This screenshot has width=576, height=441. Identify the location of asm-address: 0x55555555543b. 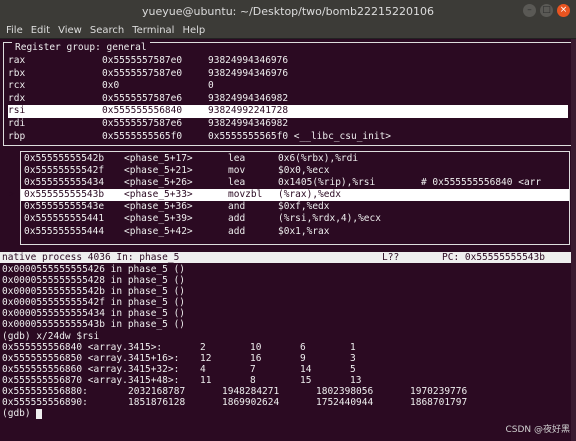
(64, 195).